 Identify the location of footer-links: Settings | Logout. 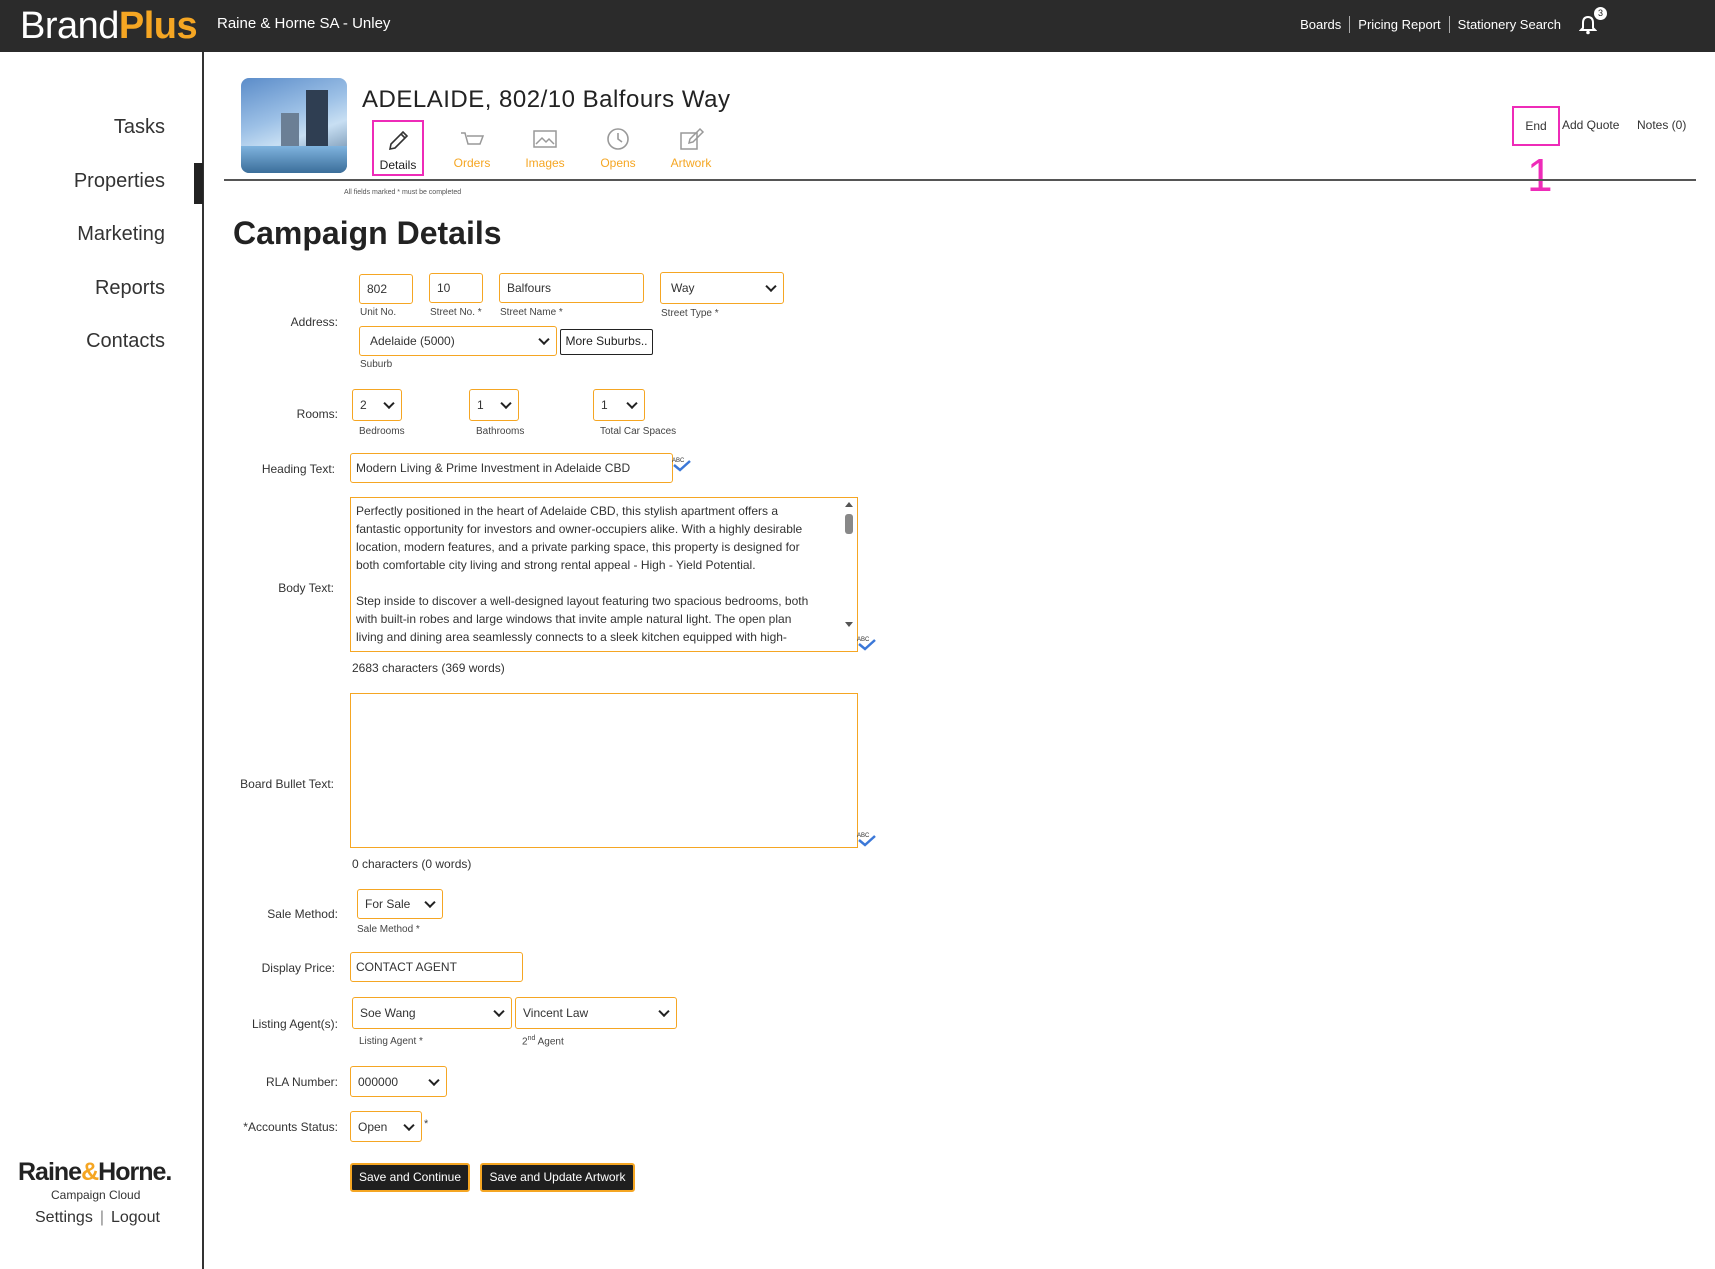
(97, 1218).